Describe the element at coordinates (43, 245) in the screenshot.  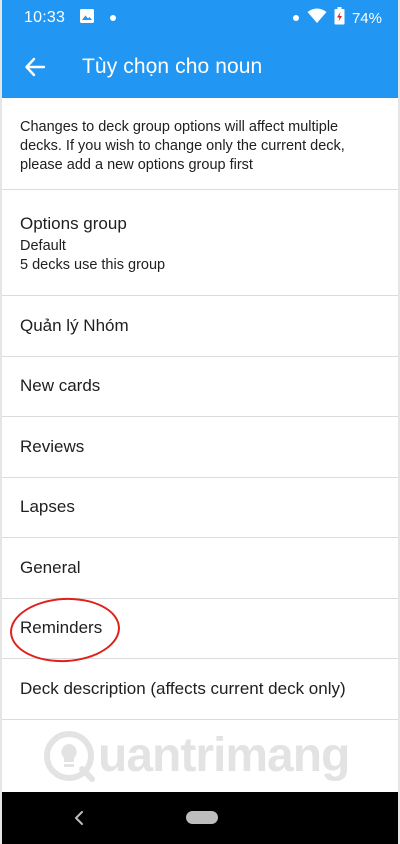
I see `options-group-value: Default` at that location.